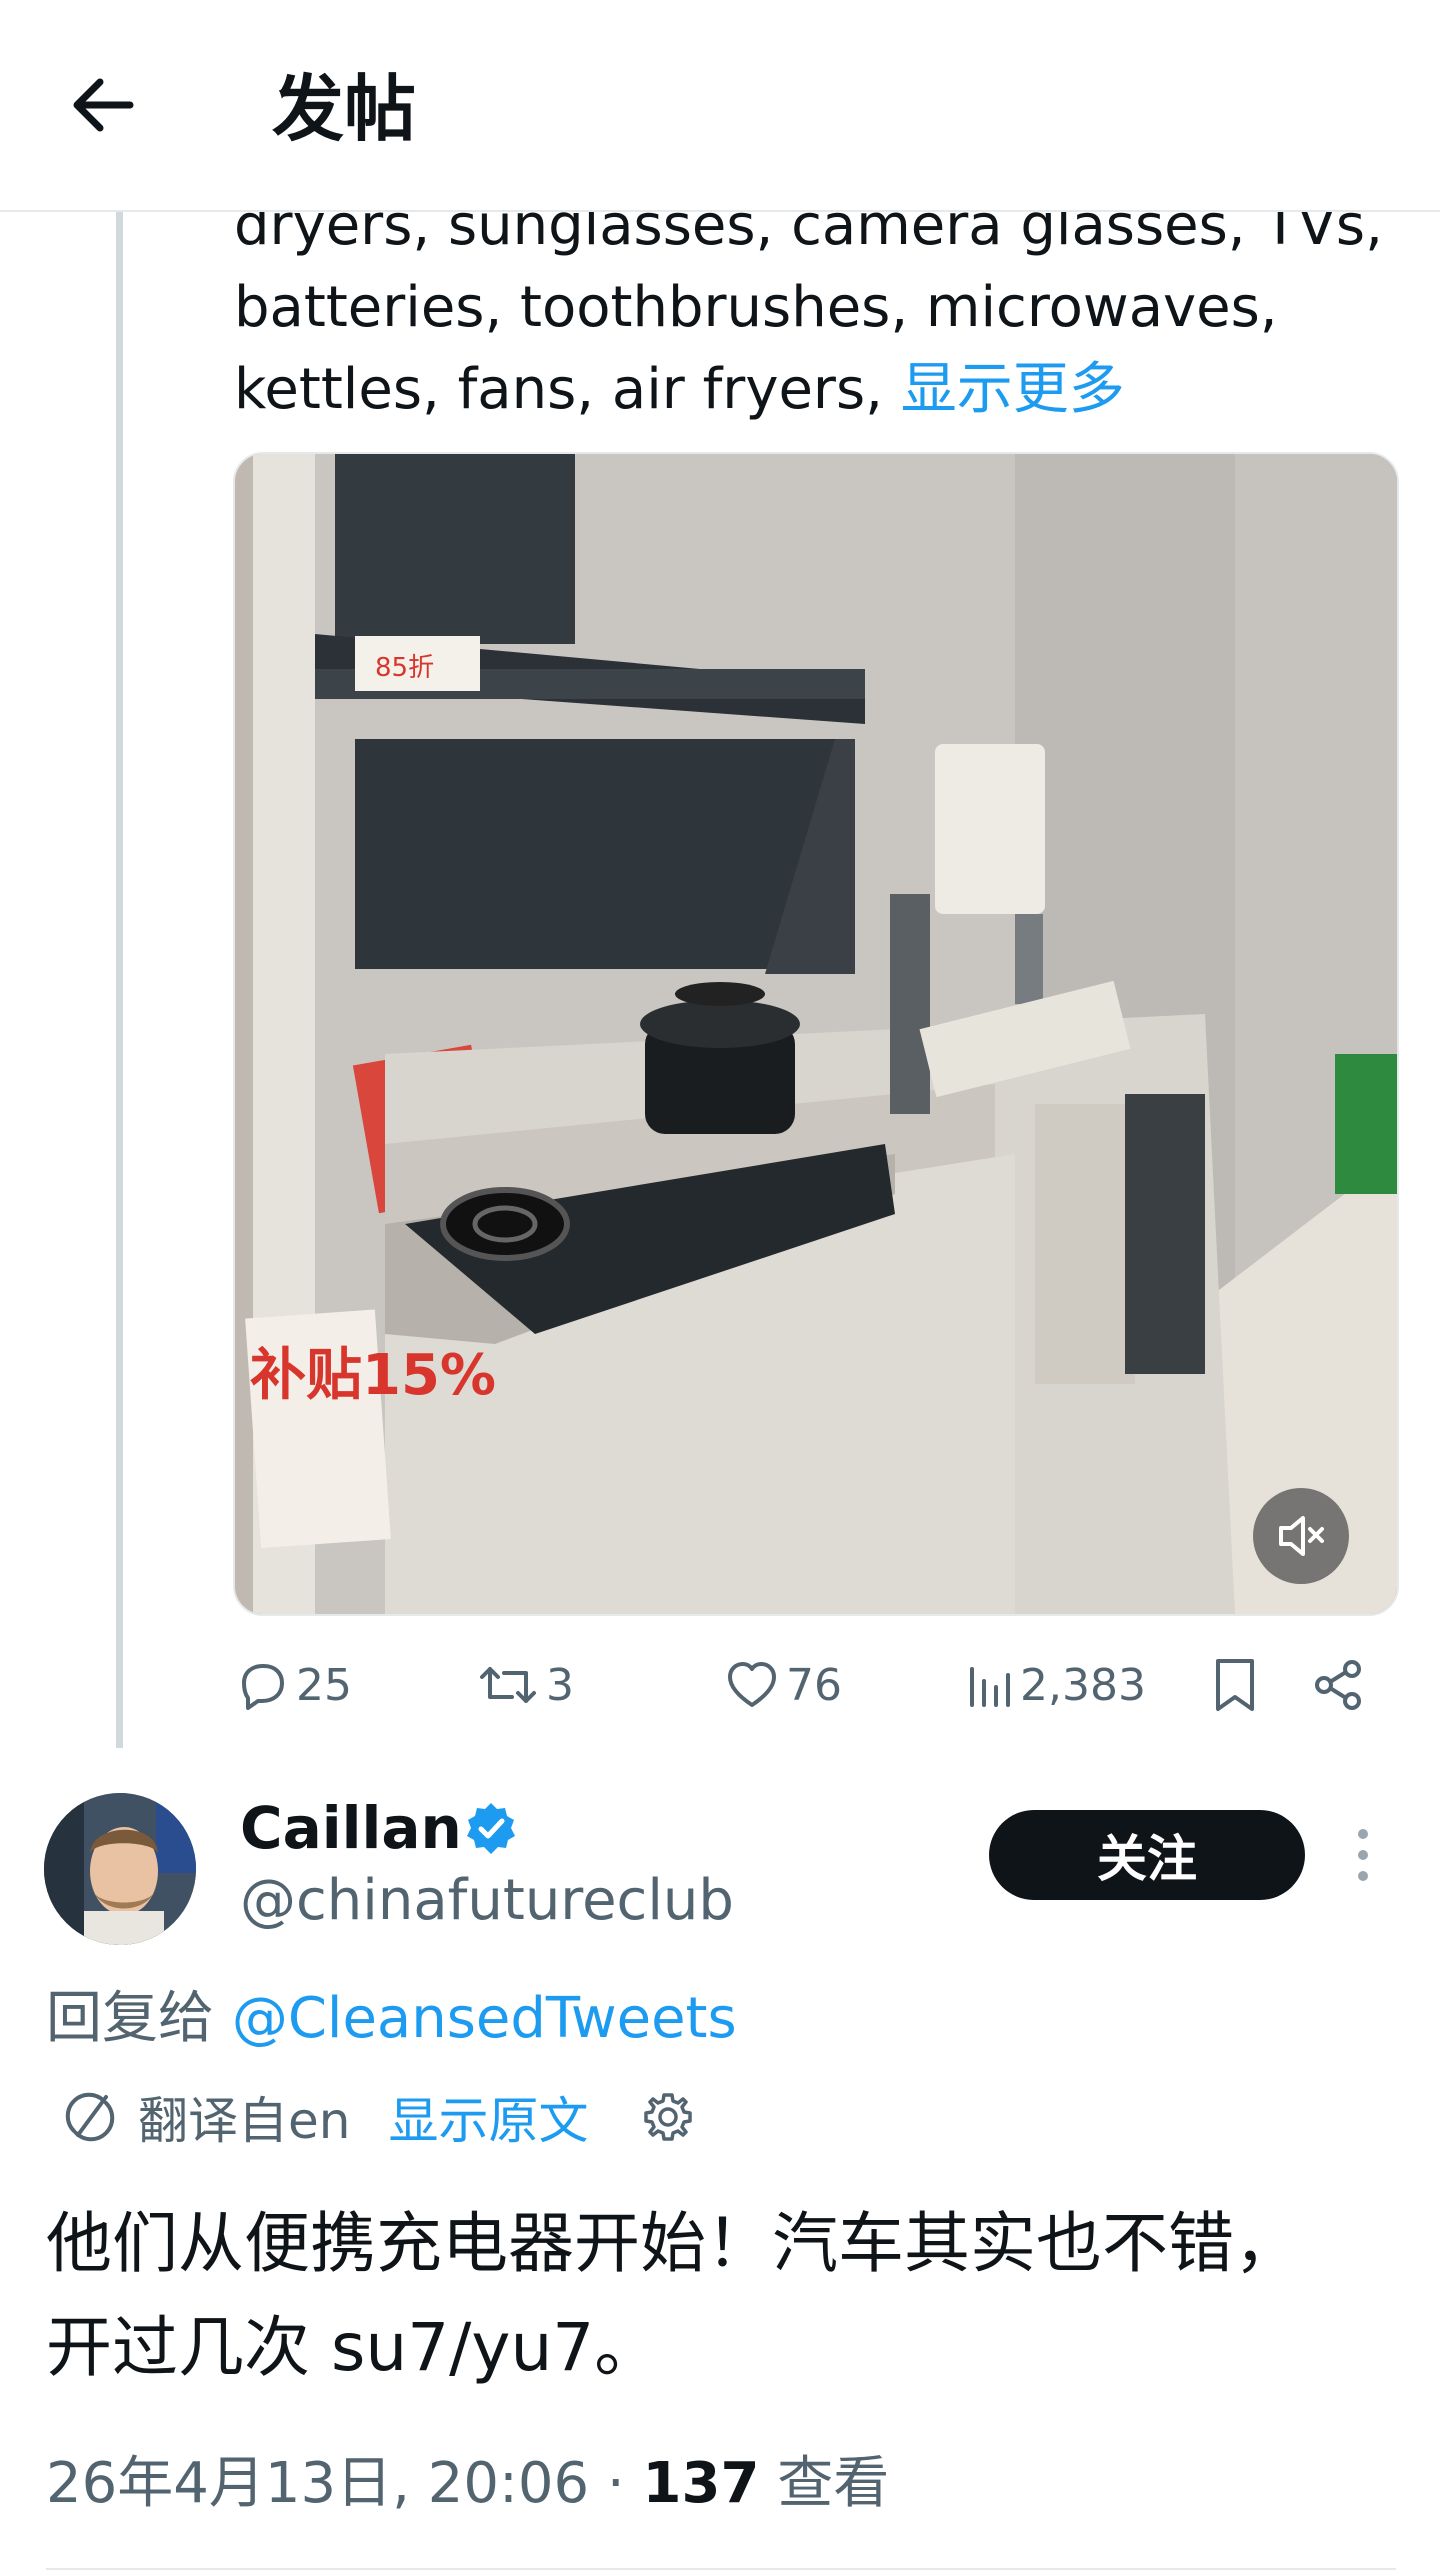 This screenshot has width=1440, height=2575. I want to click on share-button, so click(1338, 1685).